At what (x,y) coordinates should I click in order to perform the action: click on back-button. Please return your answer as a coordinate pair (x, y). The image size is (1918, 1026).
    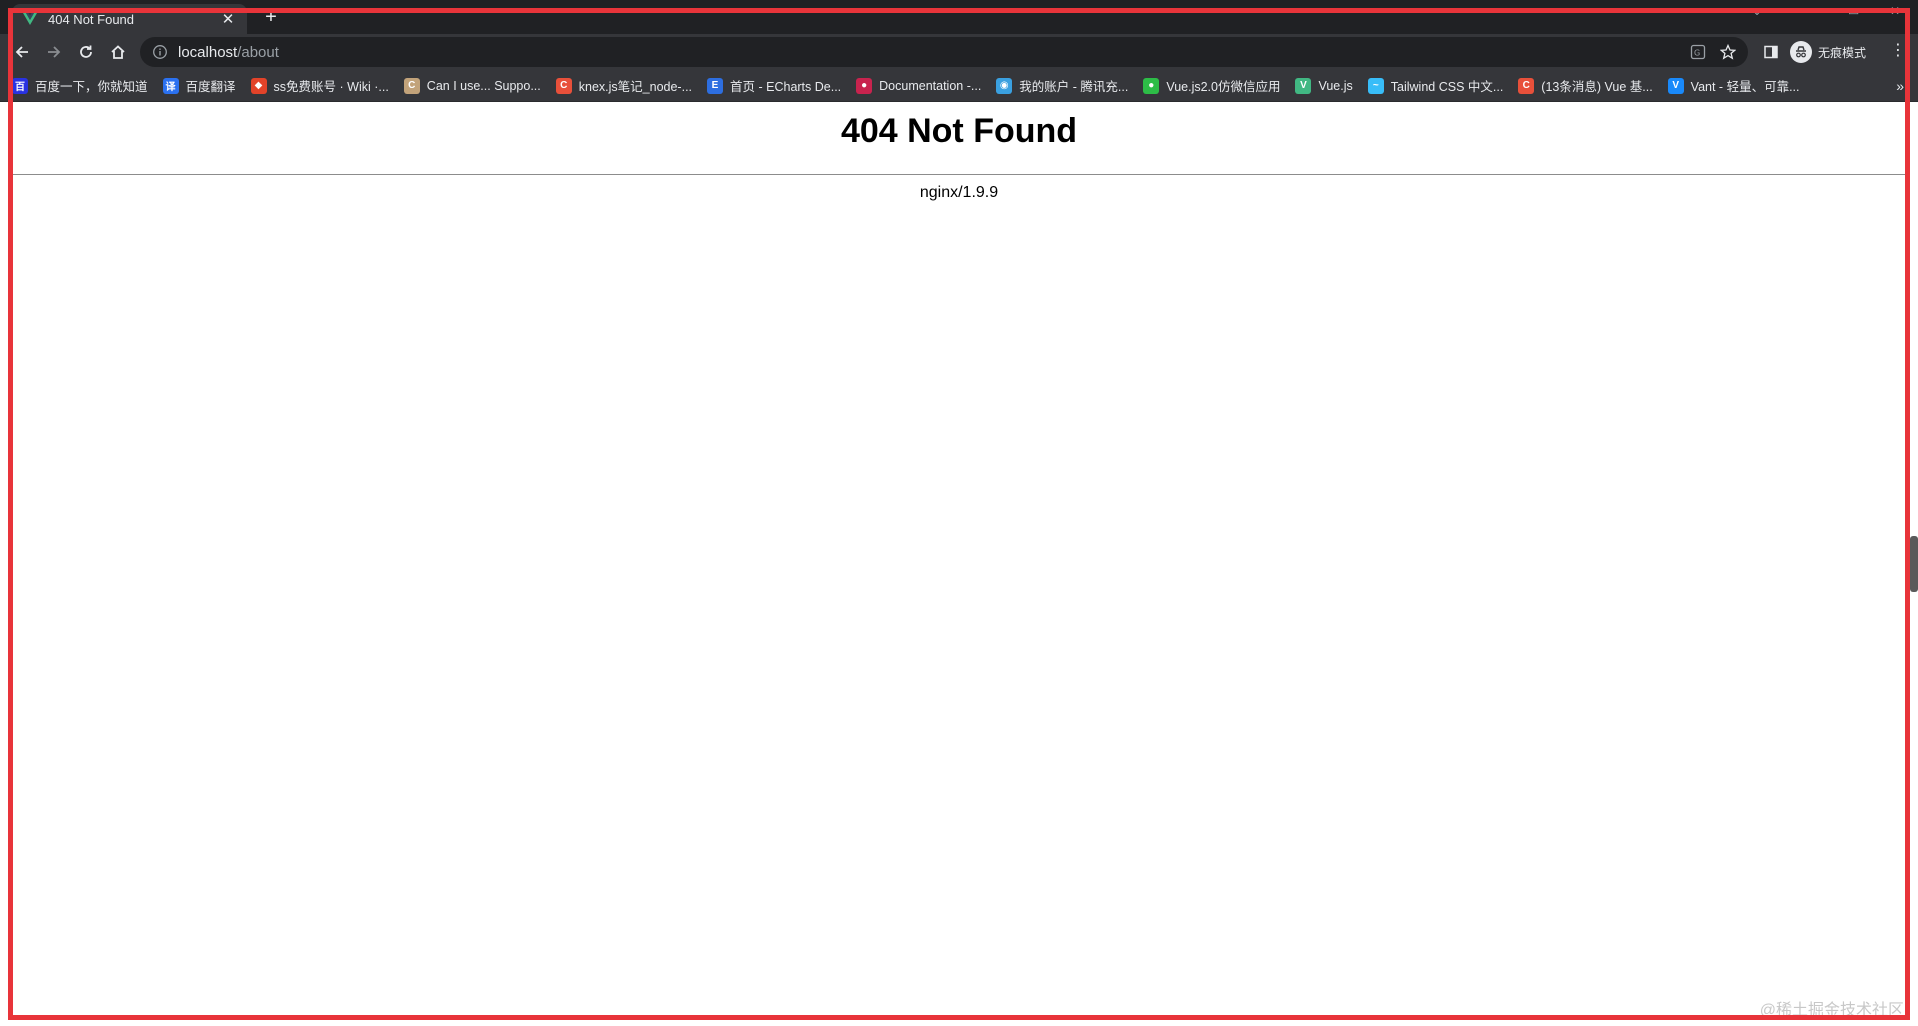
    Looking at the image, I should click on (22, 52).